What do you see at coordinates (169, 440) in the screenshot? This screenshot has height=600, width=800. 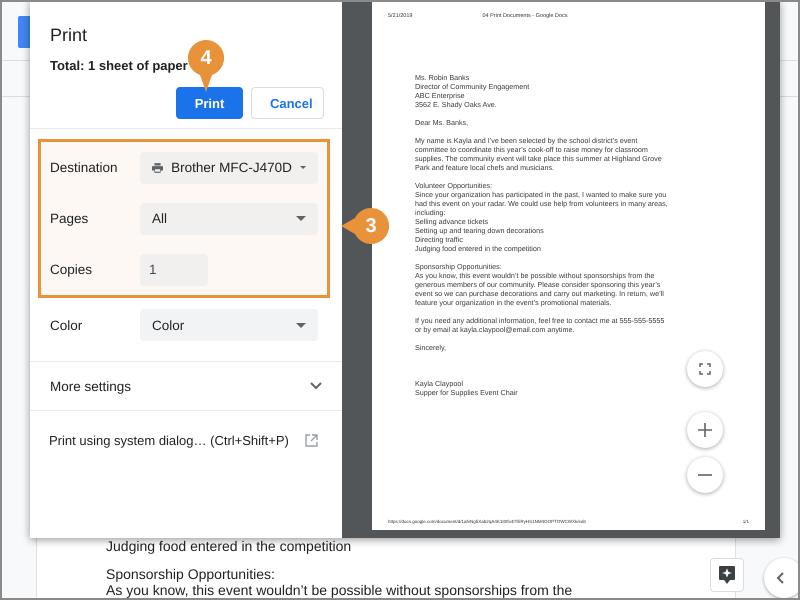 I see `system-dialog-link: Print using system dialog… (Ctrl+Shift+P)` at bounding box center [169, 440].